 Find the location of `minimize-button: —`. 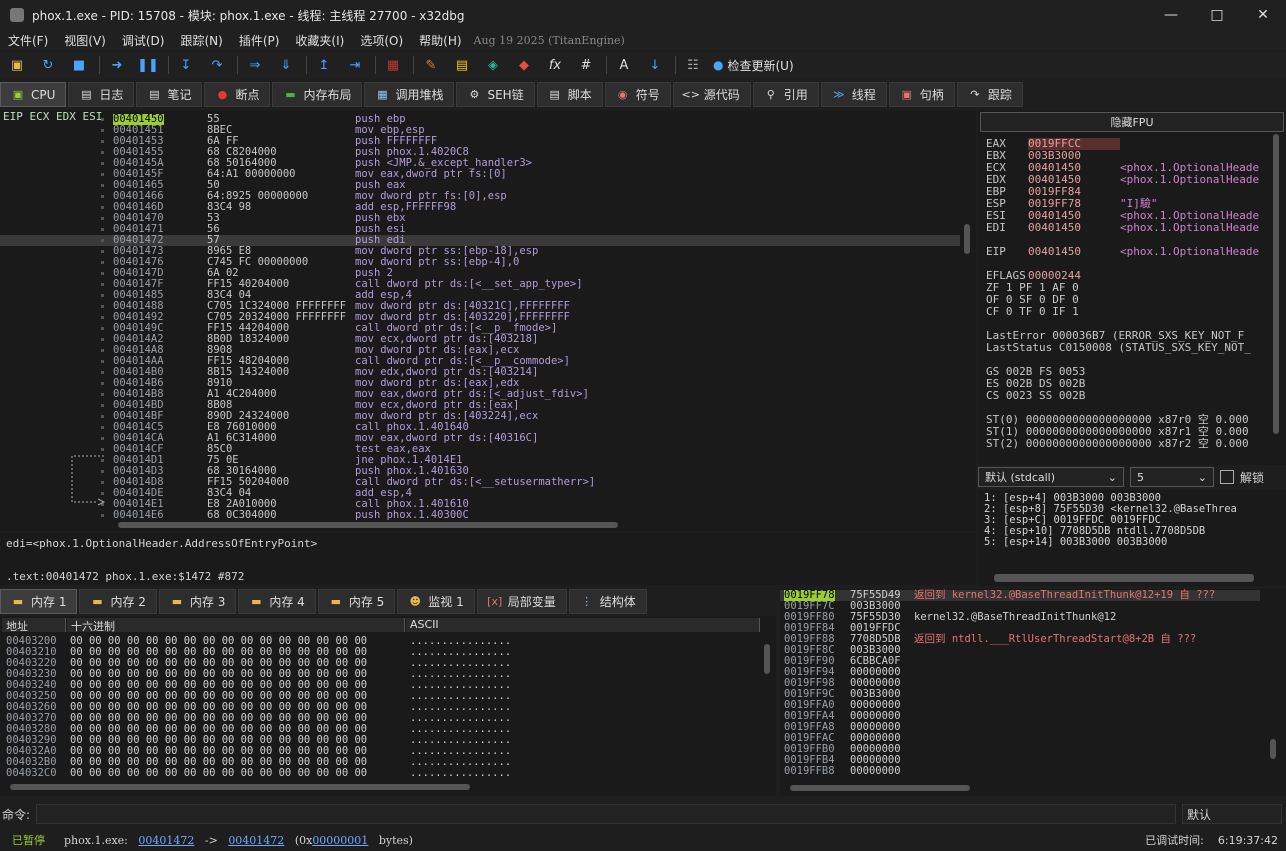

minimize-button: — is located at coordinates (1171, 15).